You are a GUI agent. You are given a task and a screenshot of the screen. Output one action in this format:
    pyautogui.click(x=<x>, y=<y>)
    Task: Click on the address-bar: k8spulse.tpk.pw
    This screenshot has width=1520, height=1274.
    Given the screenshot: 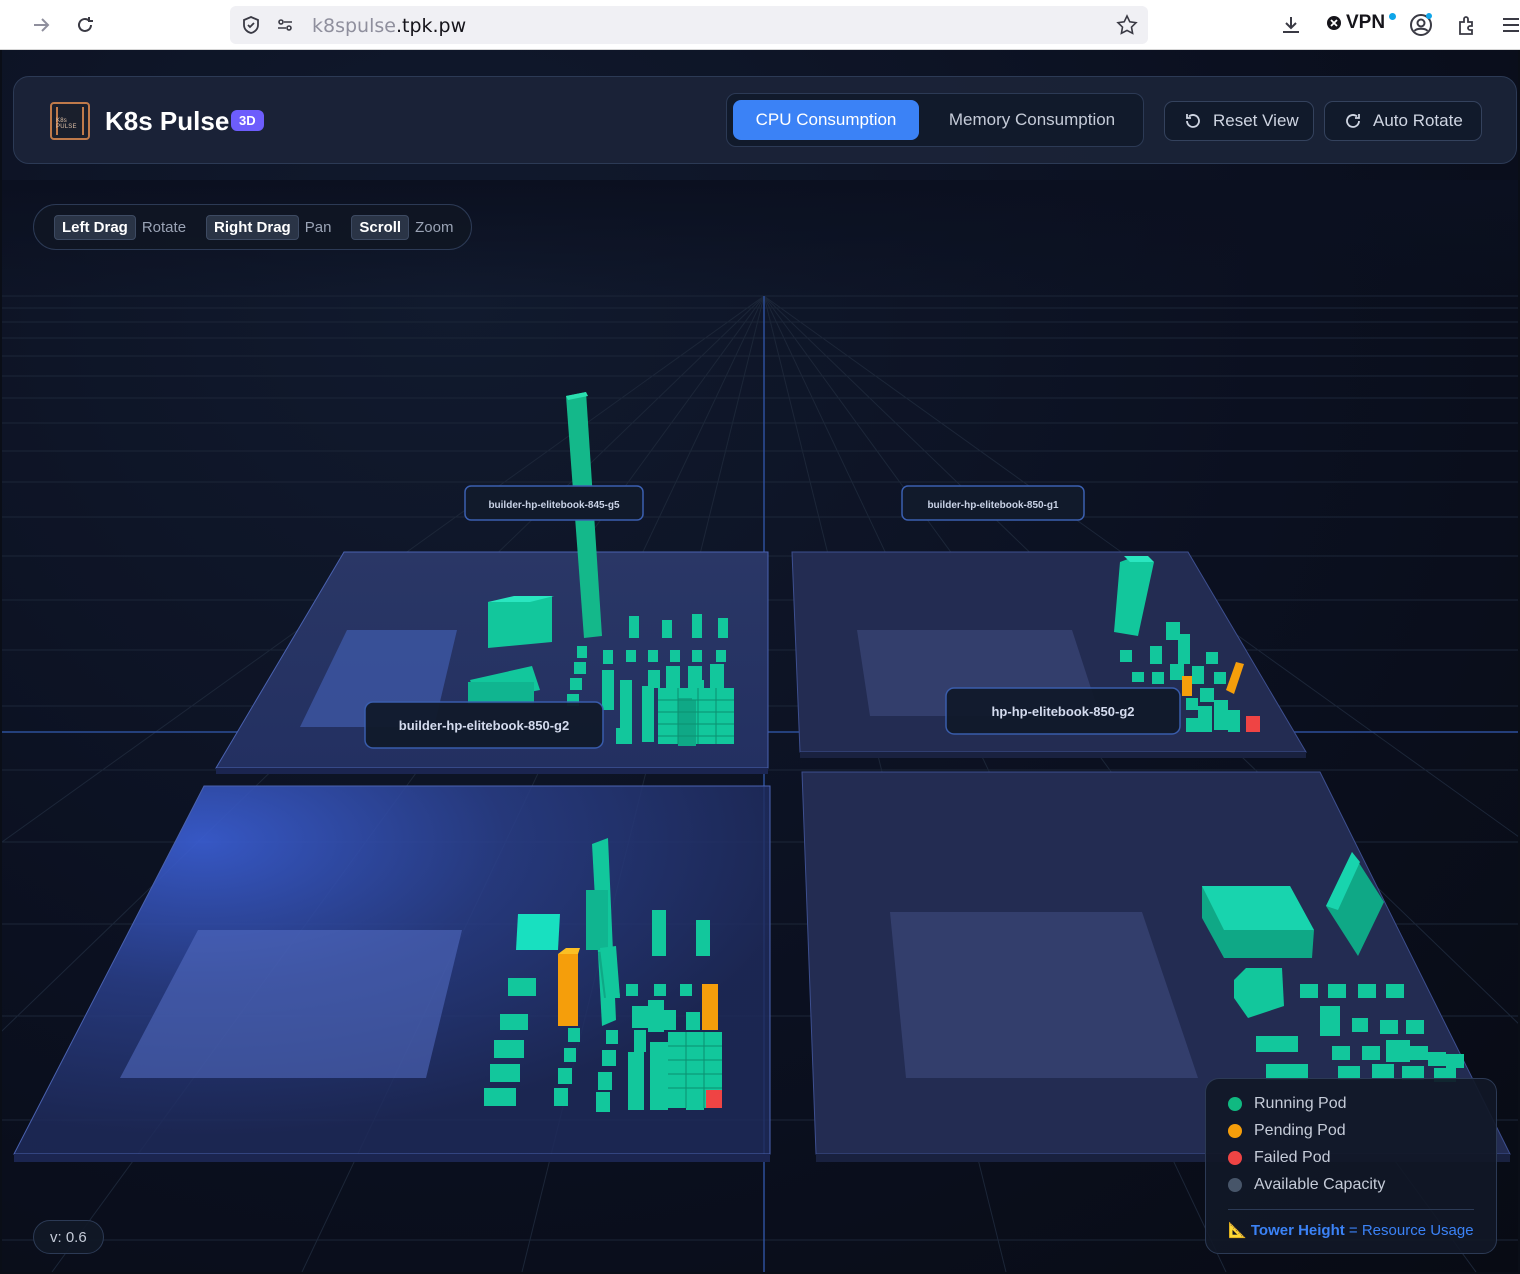 What is the action you would take?
    pyautogui.click(x=689, y=25)
    